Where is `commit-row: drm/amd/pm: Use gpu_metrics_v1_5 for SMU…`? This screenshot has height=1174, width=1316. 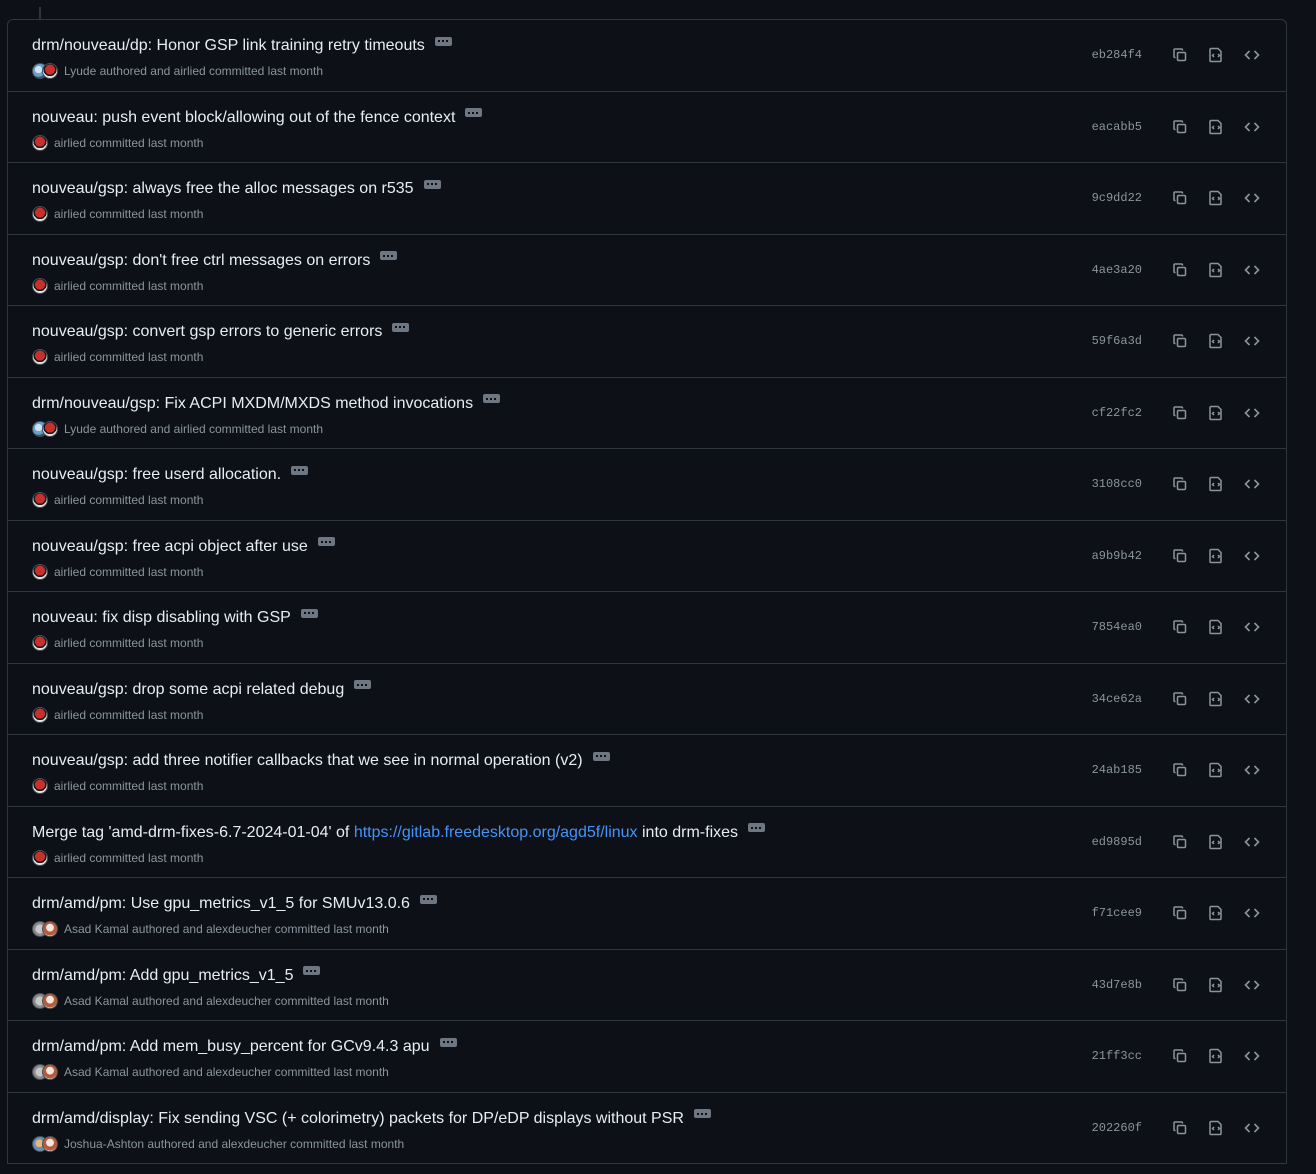 commit-row: drm/amd/pm: Use gpu_metrics_v1_5 for SMU… is located at coordinates (647, 914).